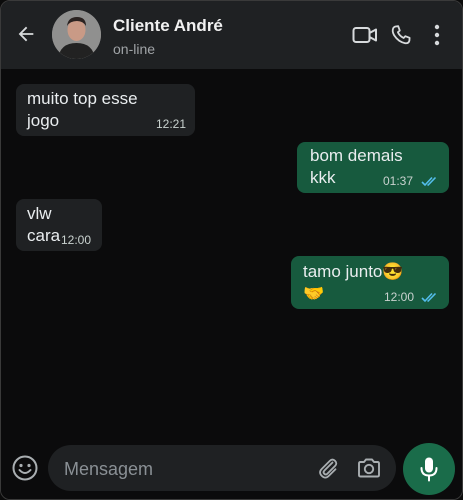  What do you see at coordinates (82, 109) in the screenshot?
I see `message-text: muito top esse jogo` at bounding box center [82, 109].